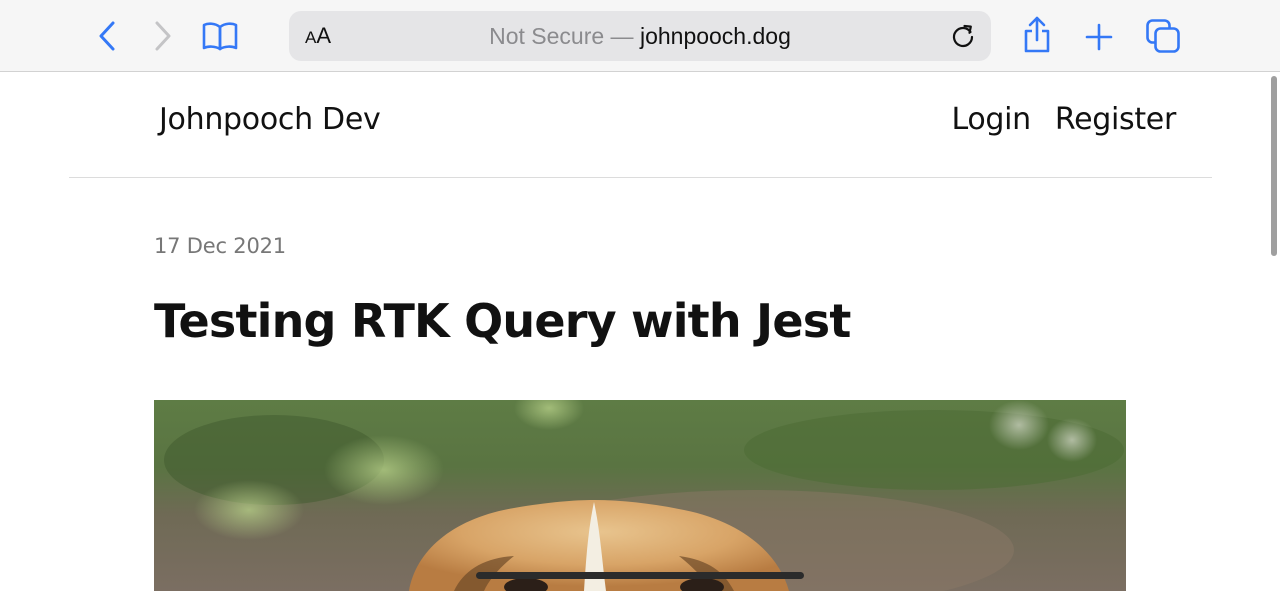 The height and width of the screenshot is (591, 1280). I want to click on url-text: Not Secure — johnpooch.dog, so click(640, 36).